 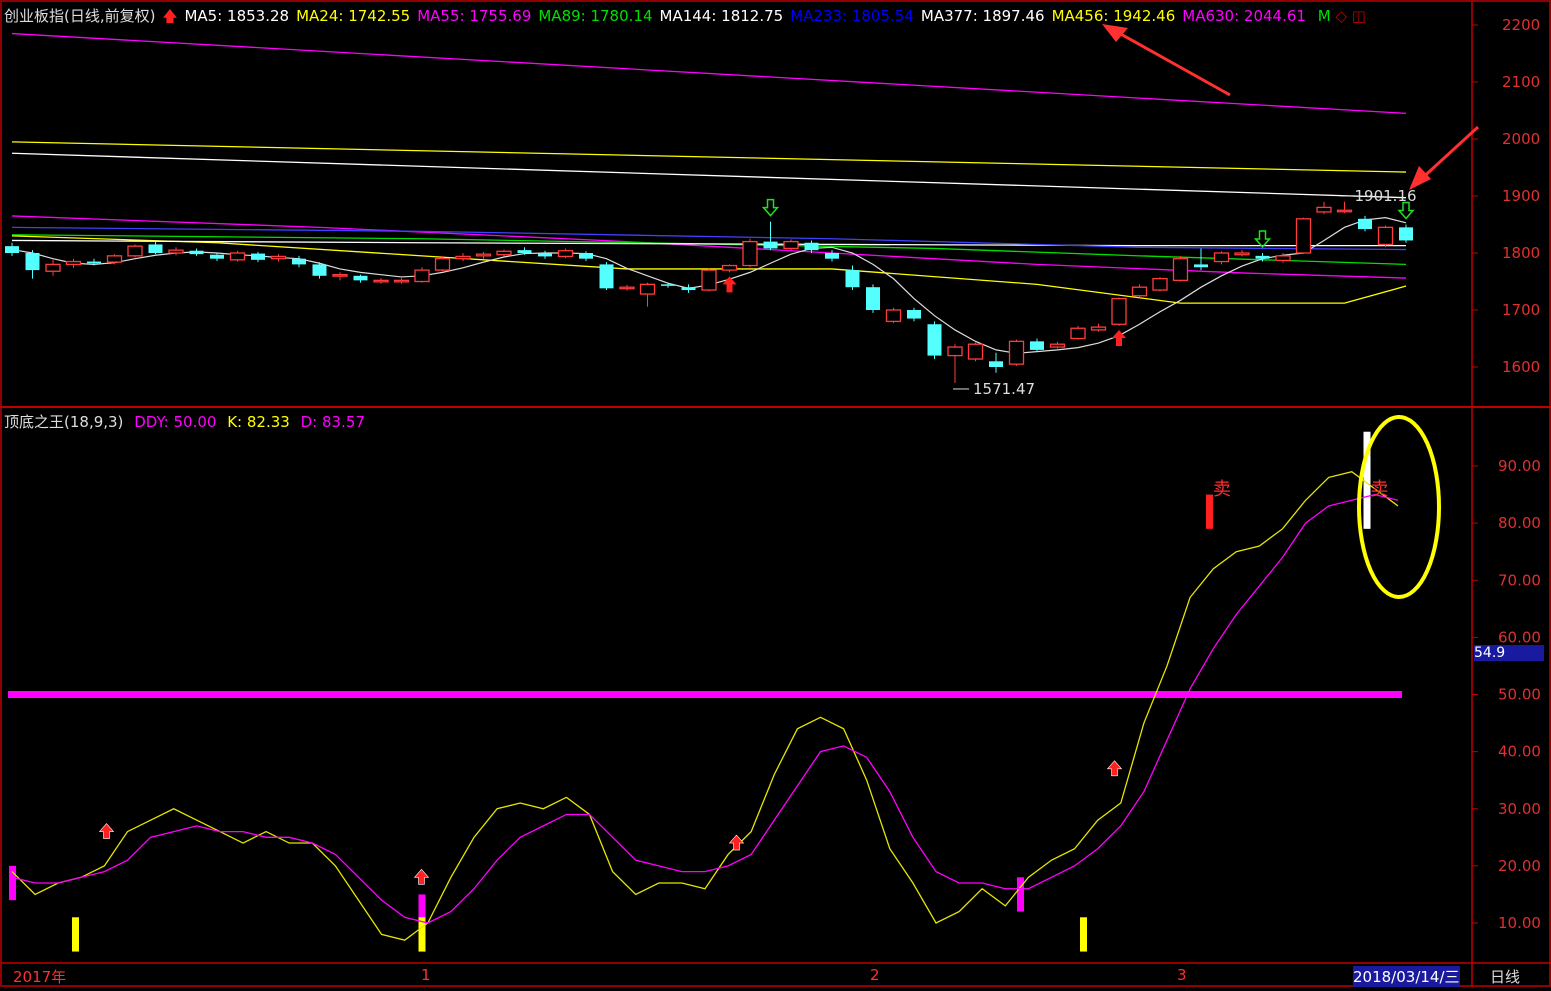 What do you see at coordinates (1505, 976) in the screenshot?
I see `period-button: 日线` at bounding box center [1505, 976].